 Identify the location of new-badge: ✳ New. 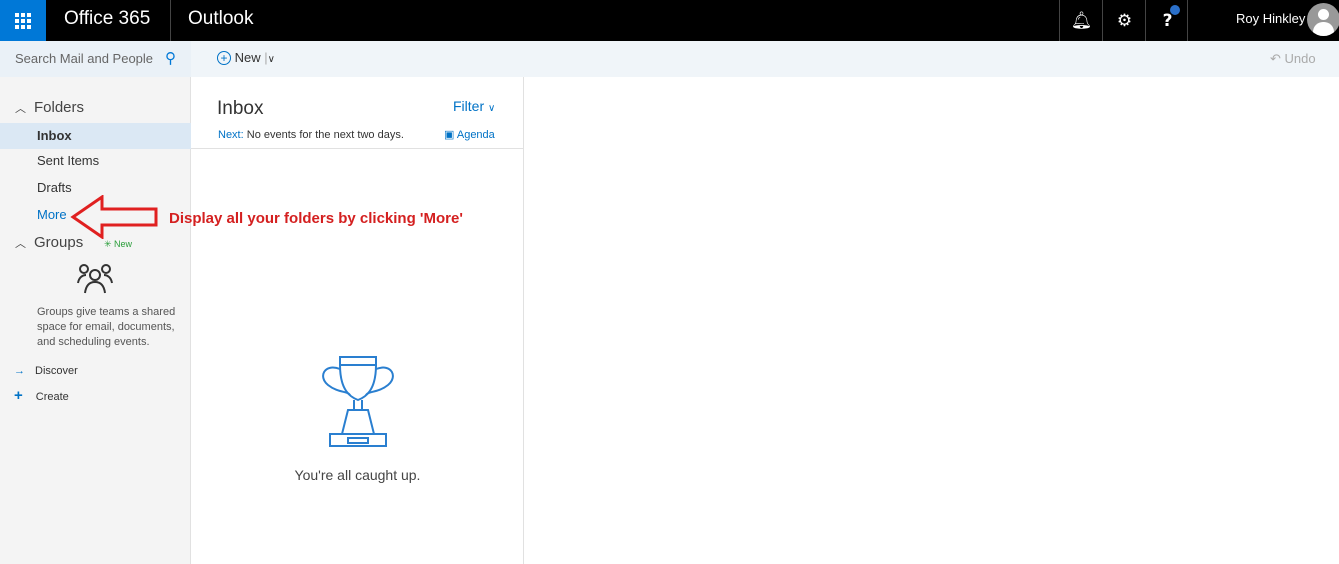
(118, 244).